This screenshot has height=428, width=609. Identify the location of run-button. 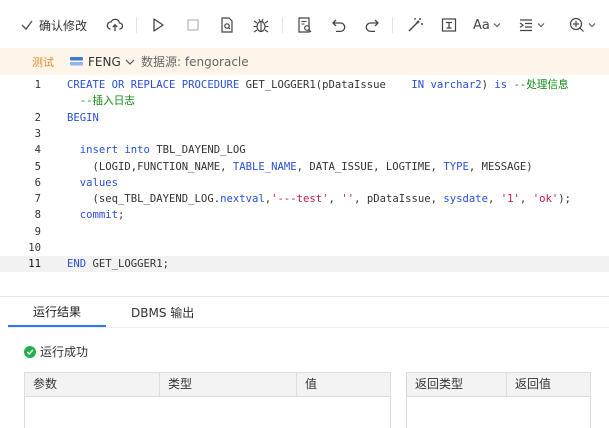
(158, 25).